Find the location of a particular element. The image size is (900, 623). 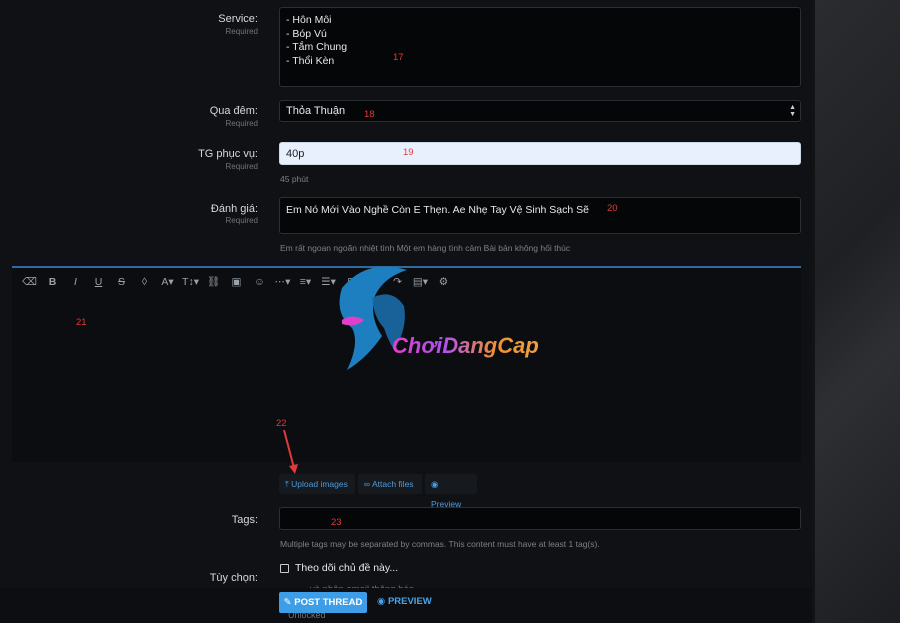

select-arrows-icon: ▲ ▼ is located at coordinates (792, 111).